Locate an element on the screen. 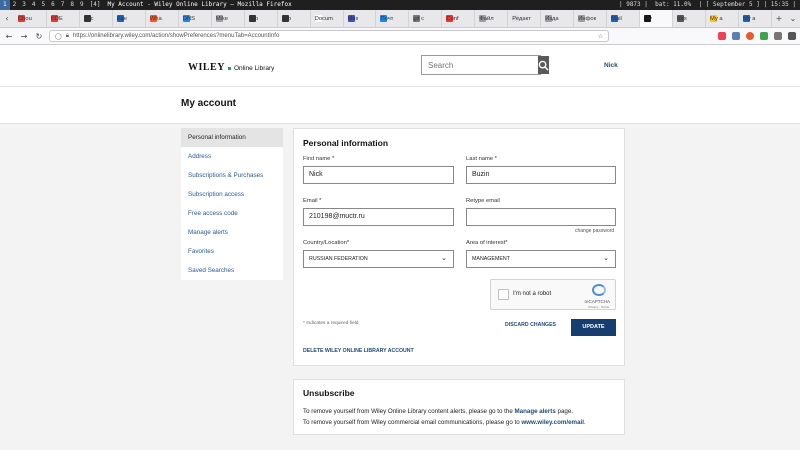 This screenshot has width=800, height=450. browser-tab: Mike is located at coordinates (228, 18).